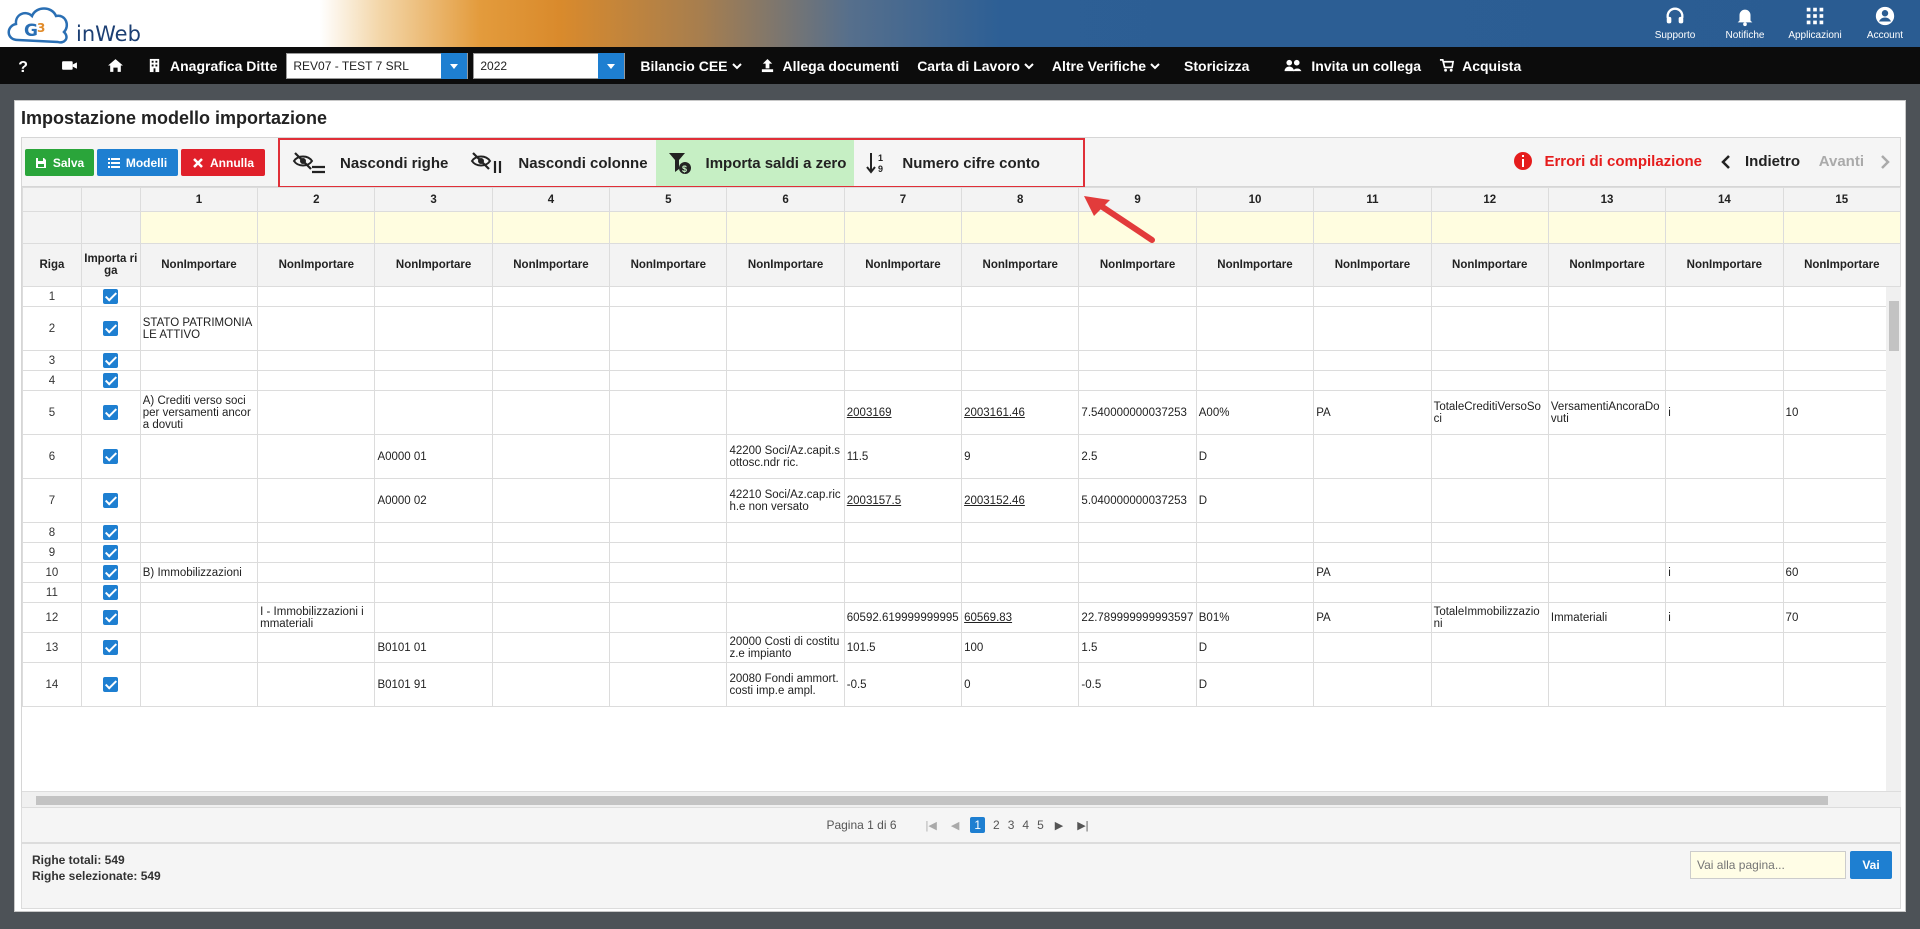 The height and width of the screenshot is (929, 1920). What do you see at coordinates (212, 65) in the screenshot?
I see `nav-anagrafica-ditte: Anagrafica Ditte` at bounding box center [212, 65].